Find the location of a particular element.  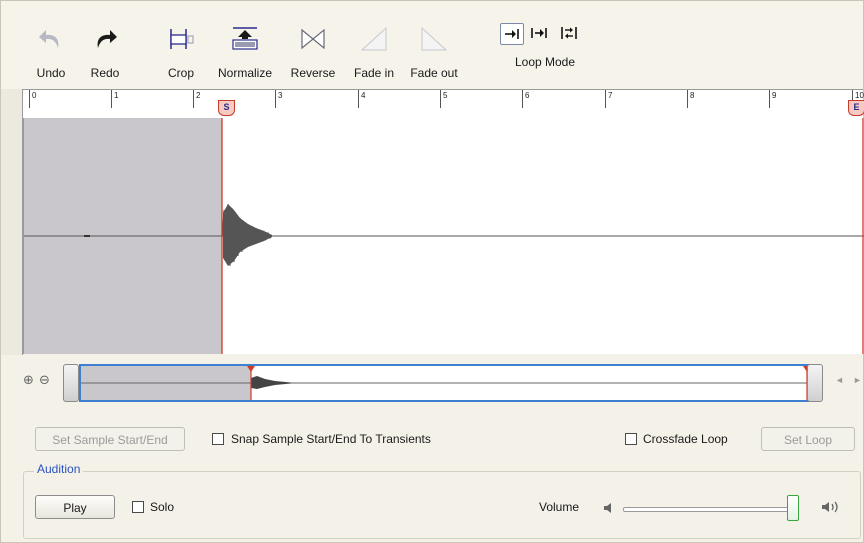

play-button: Play is located at coordinates (75, 507).